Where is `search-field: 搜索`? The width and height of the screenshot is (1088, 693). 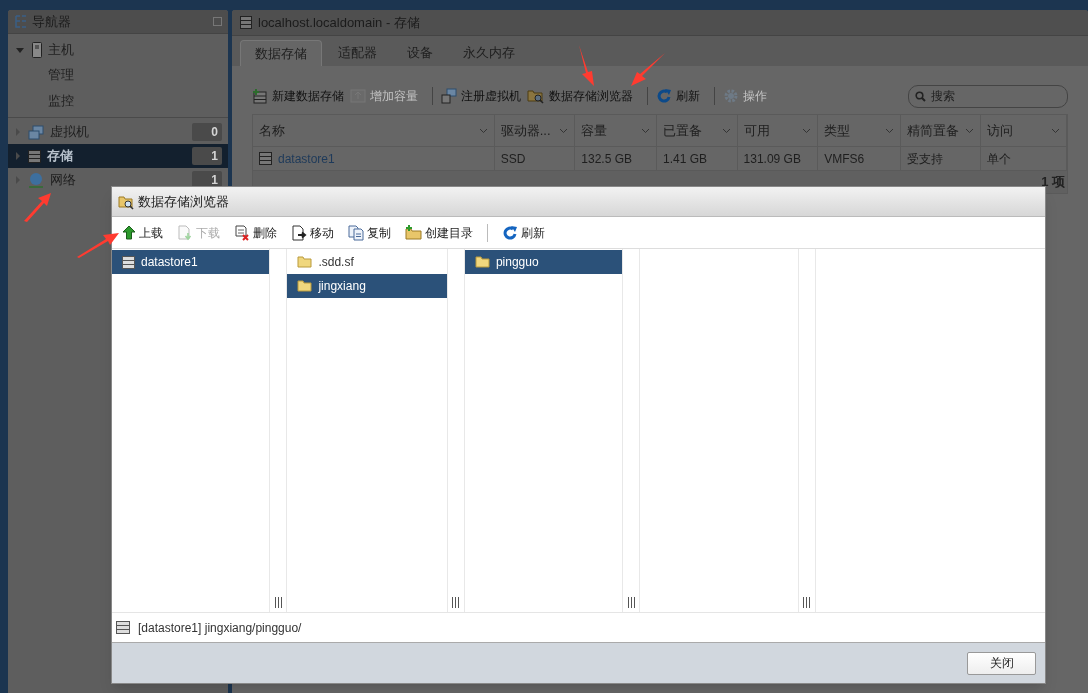 search-field: 搜索 is located at coordinates (988, 96).